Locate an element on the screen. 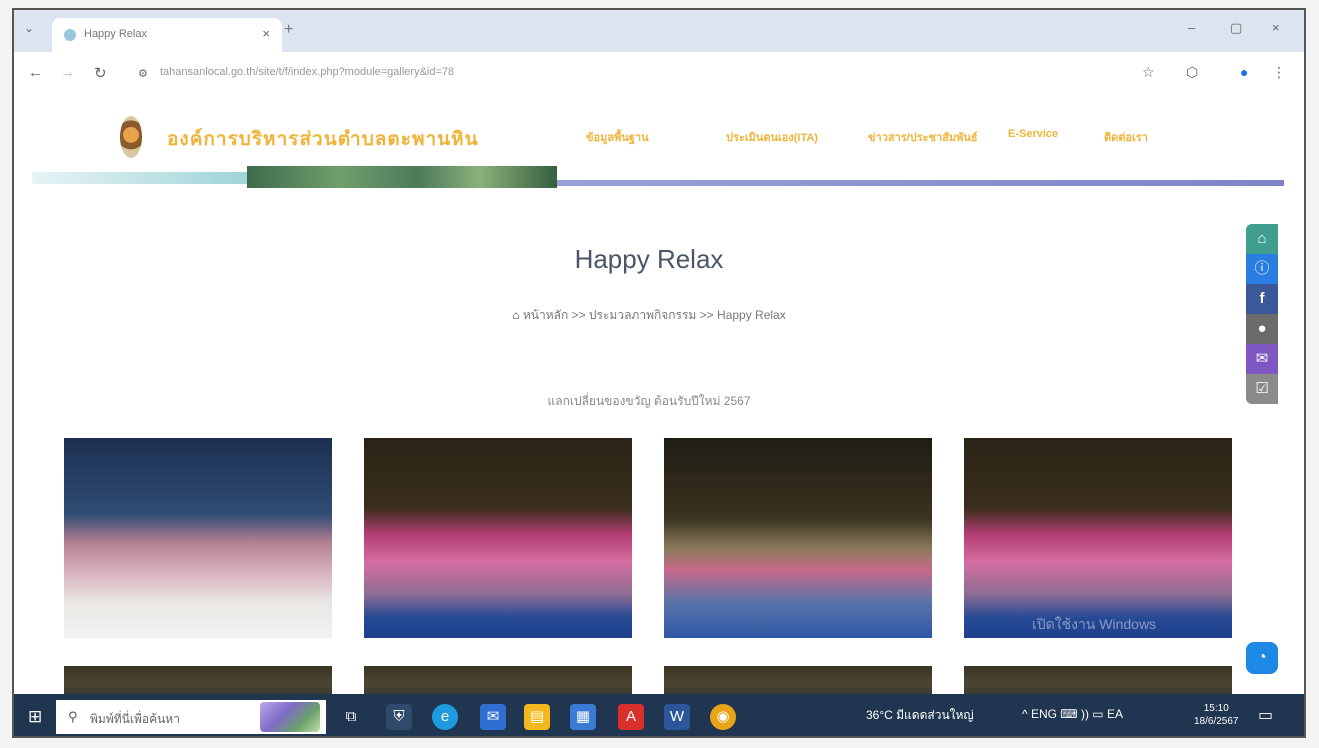 This screenshot has height=748, width=1319. clock-time: 15:10 is located at coordinates (1216, 708).